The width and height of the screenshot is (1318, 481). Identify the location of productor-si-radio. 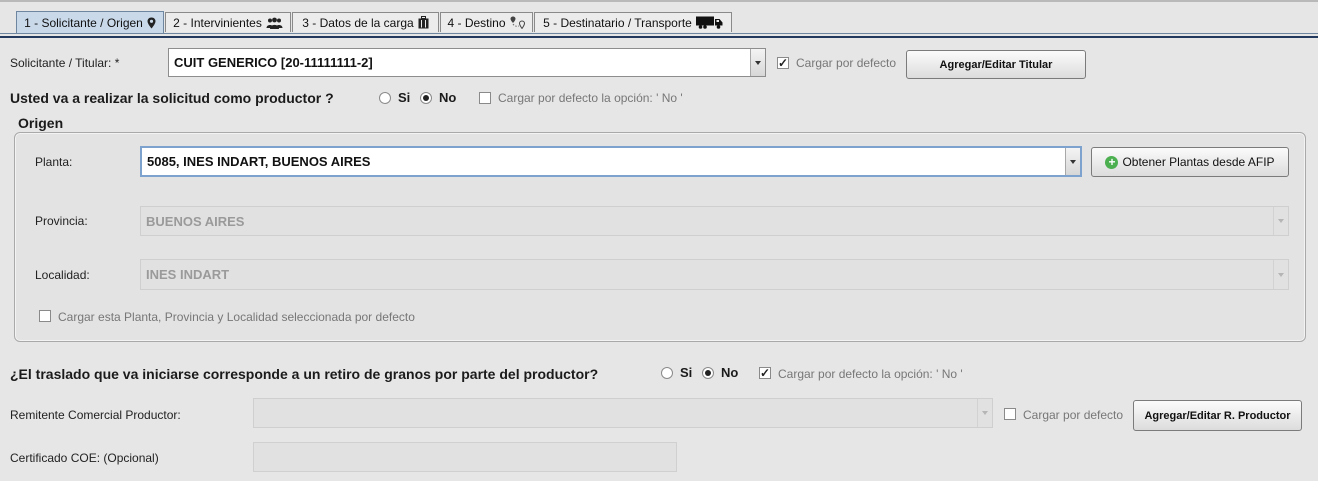
(385, 98).